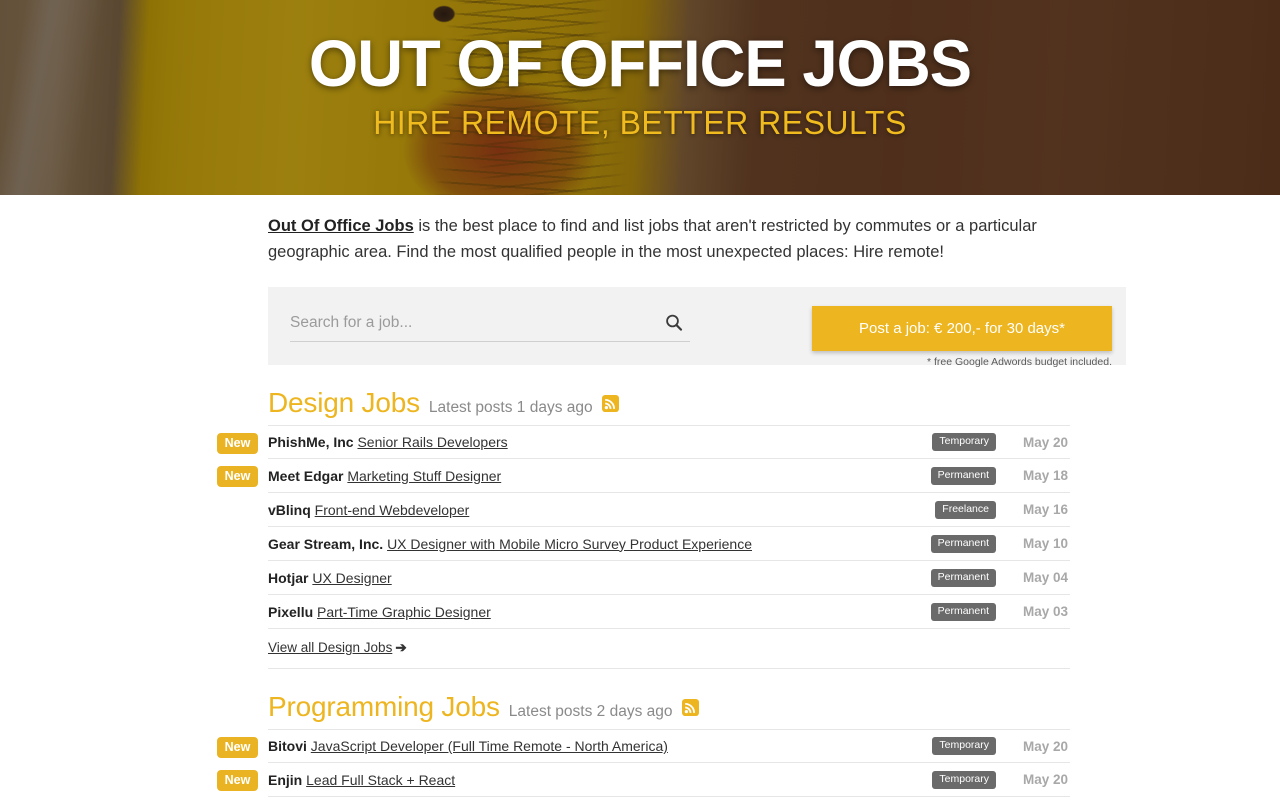 The height and width of the screenshot is (800, 1280). I want to click on job-main: Pixellu Part-Time Graphic Designer, so click(599, 612).